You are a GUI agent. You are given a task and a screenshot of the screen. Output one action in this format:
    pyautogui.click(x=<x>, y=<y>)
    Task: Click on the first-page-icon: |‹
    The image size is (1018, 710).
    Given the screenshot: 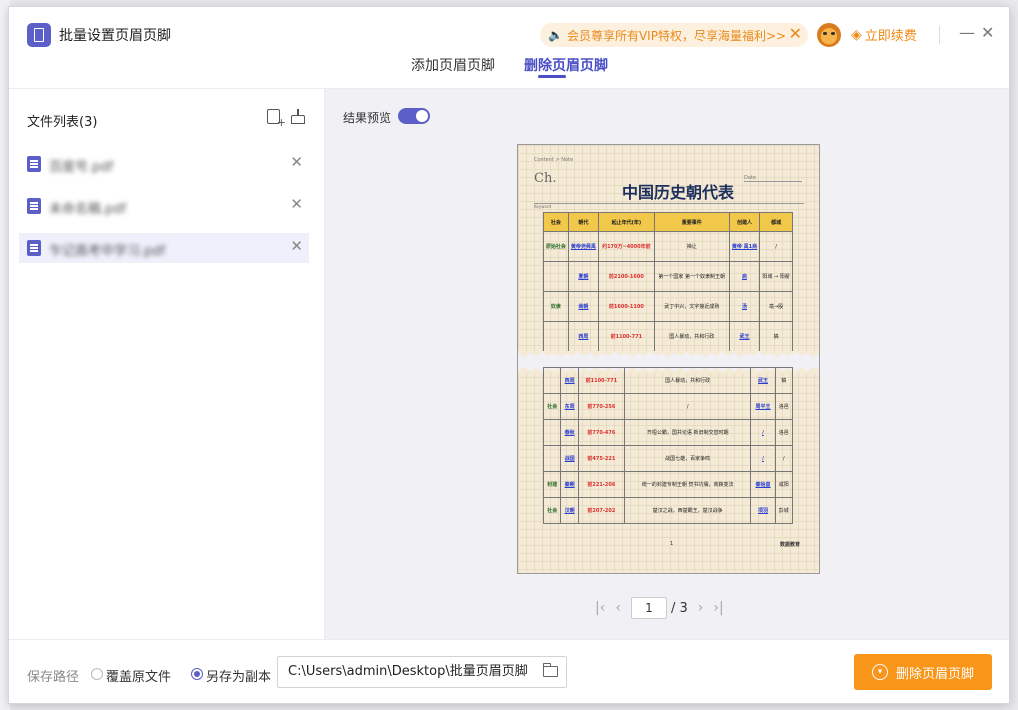 What is the action you would take?
    pyautogui.click(x=600, y=608)
    